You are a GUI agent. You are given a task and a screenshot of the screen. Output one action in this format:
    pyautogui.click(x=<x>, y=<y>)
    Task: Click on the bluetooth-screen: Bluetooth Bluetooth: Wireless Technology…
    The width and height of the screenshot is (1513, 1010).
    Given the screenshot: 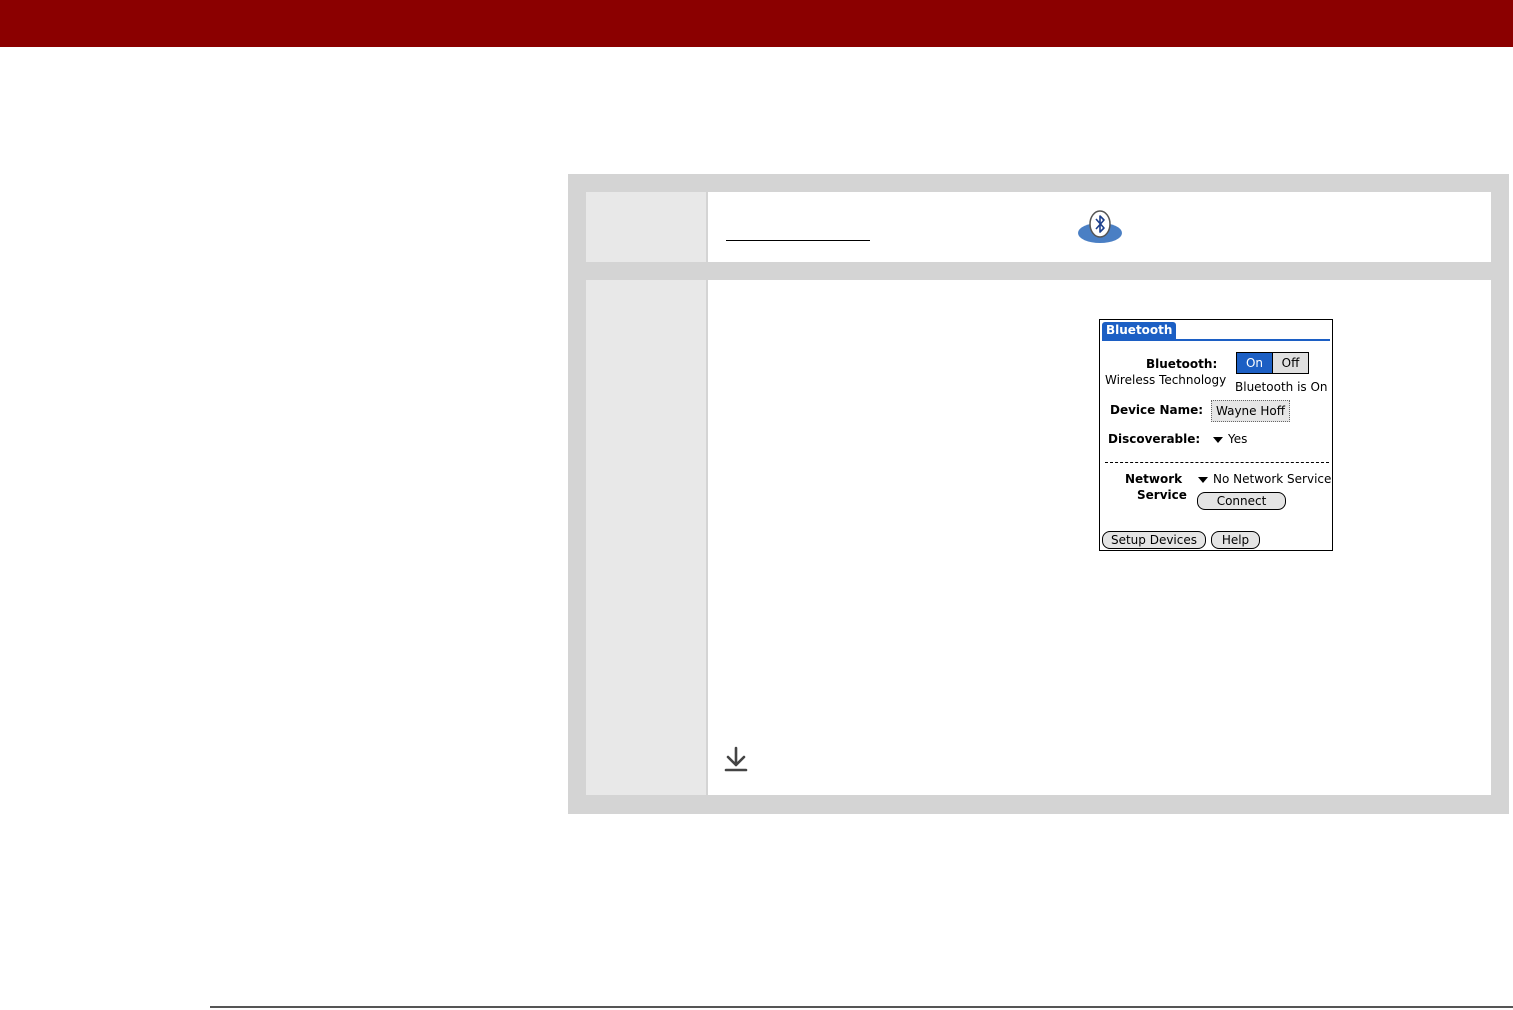 What is the action you would take?
    pyautogui.click(x=1216, y=435)
    